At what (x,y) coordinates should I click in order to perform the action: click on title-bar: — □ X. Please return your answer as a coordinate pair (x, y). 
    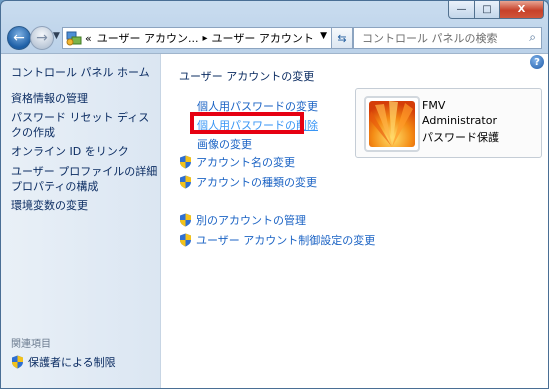
    Looking at the image, I should click on (274, 12).